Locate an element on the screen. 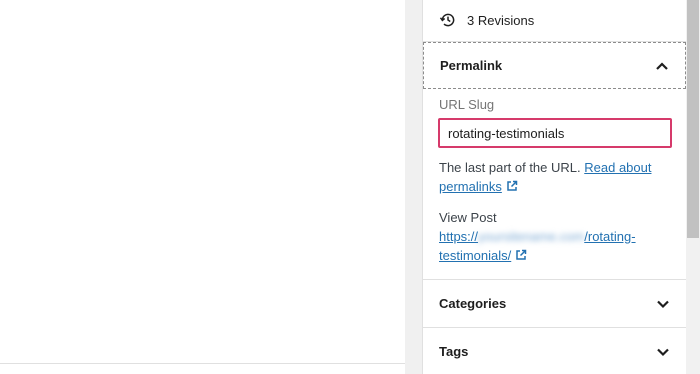 The image size is (700, 374). blurred-domain: yoursitename.com is located at coordinates (531, 236).